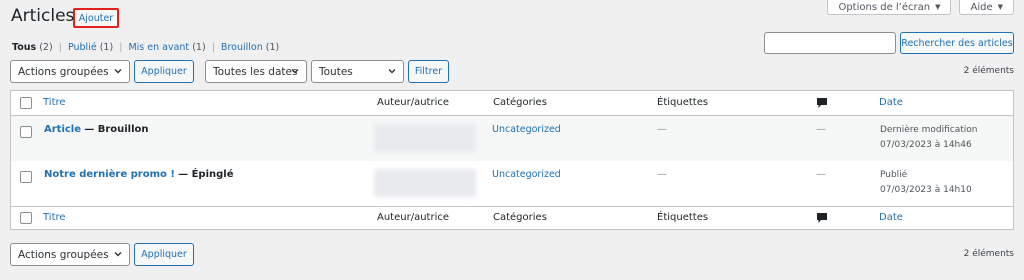 The height and width of the screenshot is (280, 1024). What do you see at coordinates (62, 129) in the screenshot?
I see `post-title-link: Article` at bounding box center [62, 129].